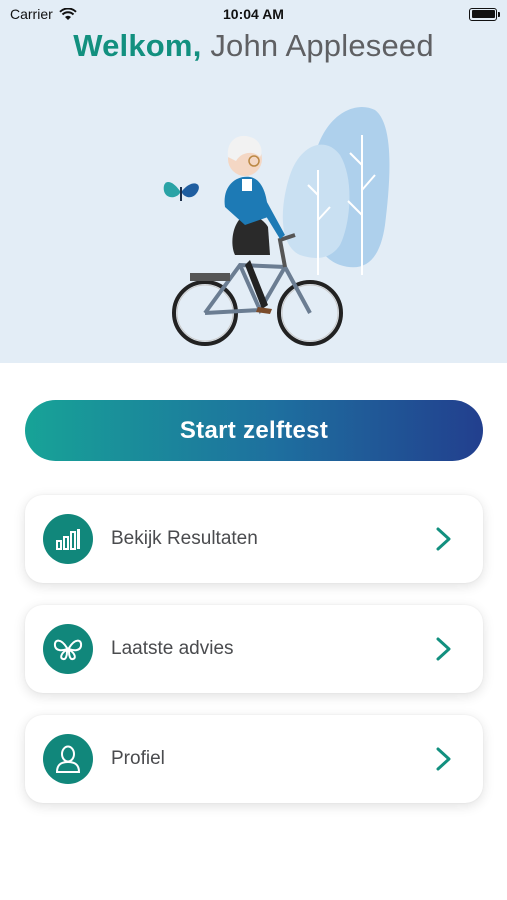 The width and height of the screenshot is (507, 900). What do you see at coordinates (322, 45) in the screenshot?
I see `user-name: John Appleseed` at bounding box center [322, 45].